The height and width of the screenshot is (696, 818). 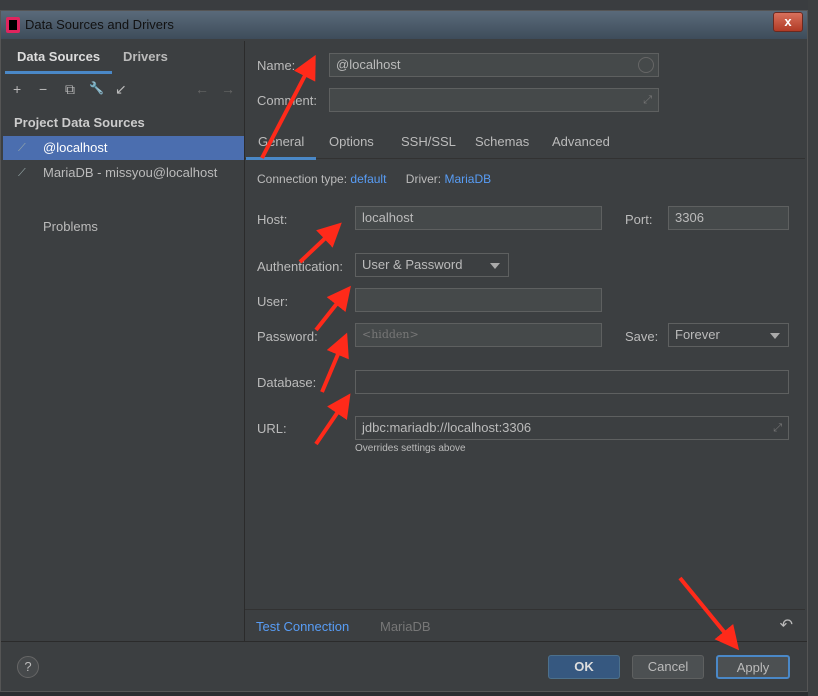 What do you see at coordinates (123, 227) in the screenshot?
I see `problems-item: Problems` at bounding box center [123, 227].